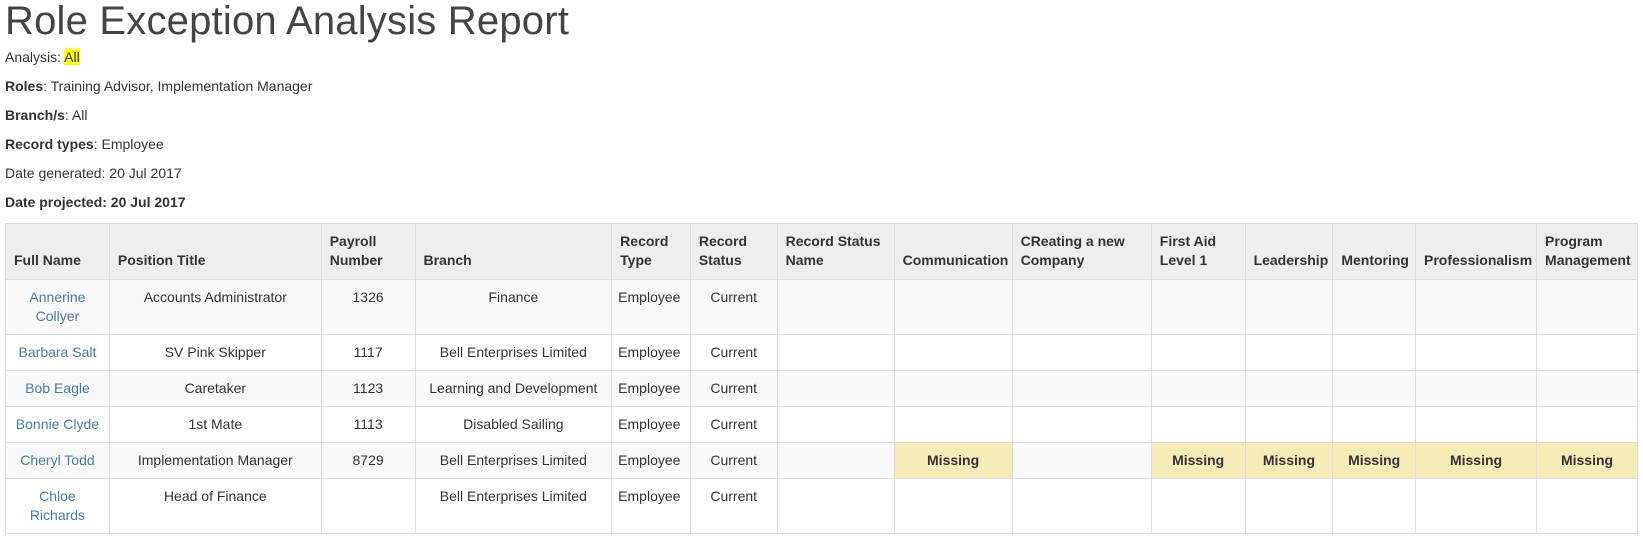 The image size is (1643, 555). I want to click on table-cell: 1123, so click(368, 388).